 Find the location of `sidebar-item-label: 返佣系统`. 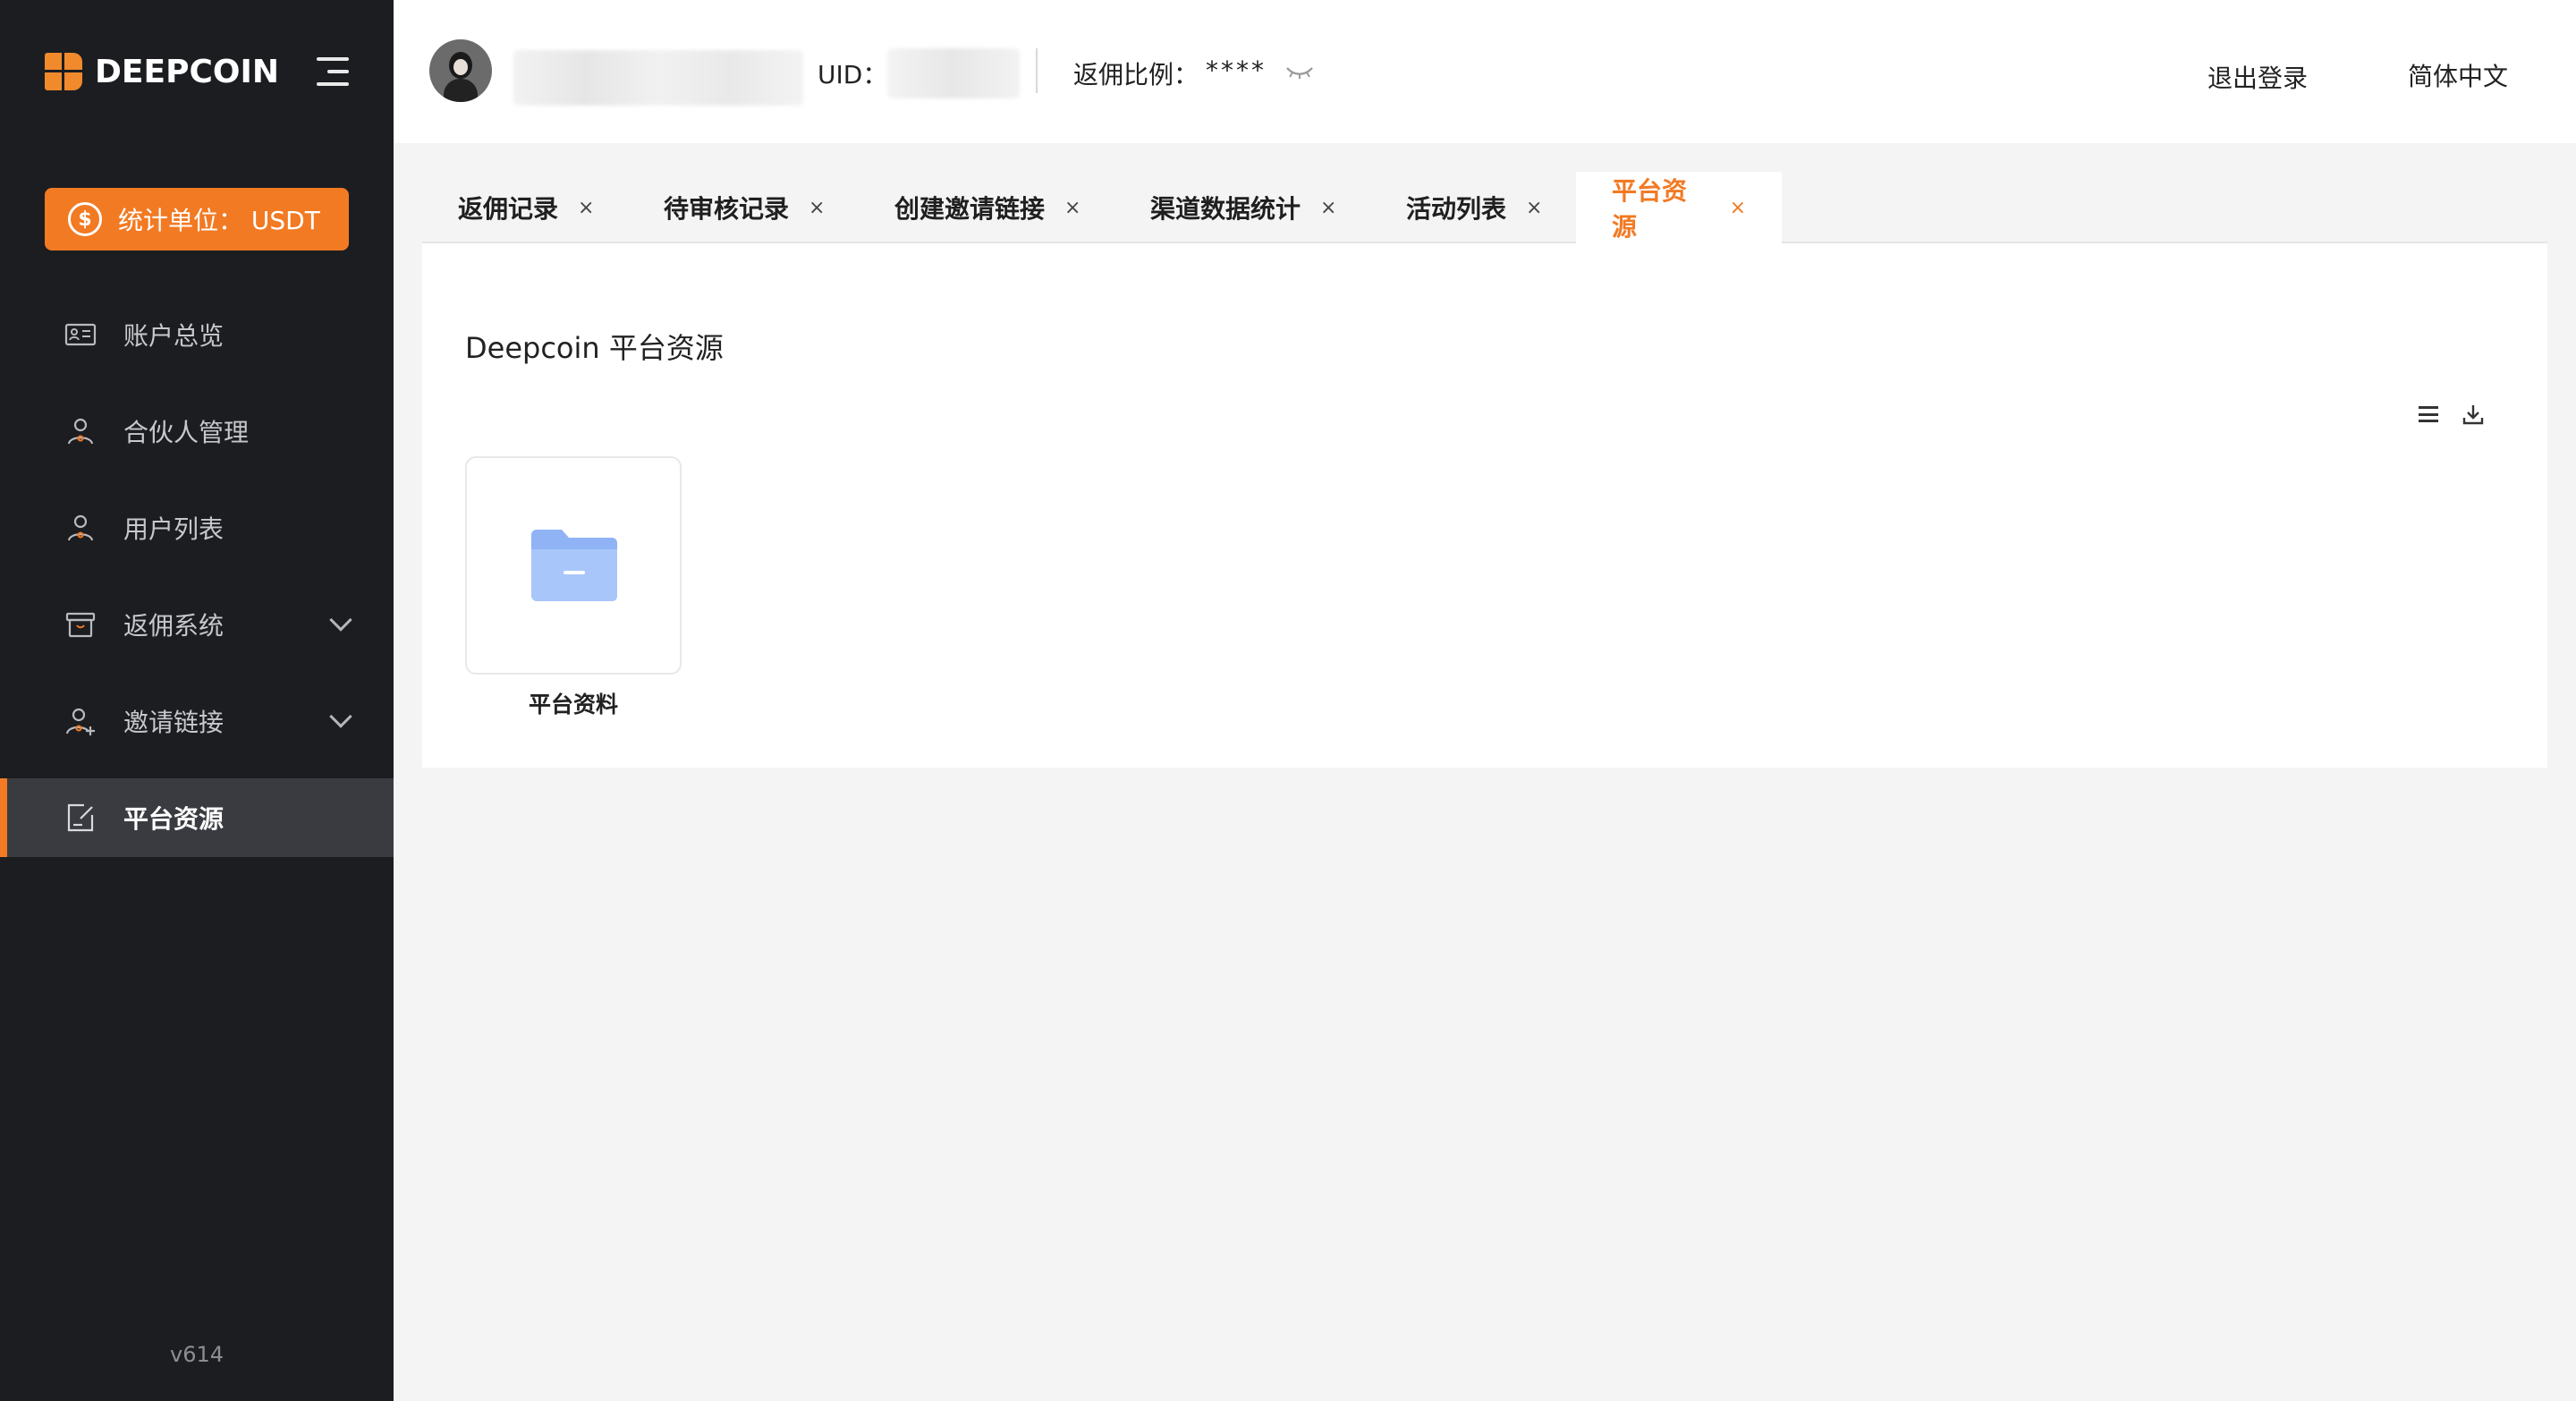

sidebar-item-label: 返佣系统 is located at coordinates (174, 626).